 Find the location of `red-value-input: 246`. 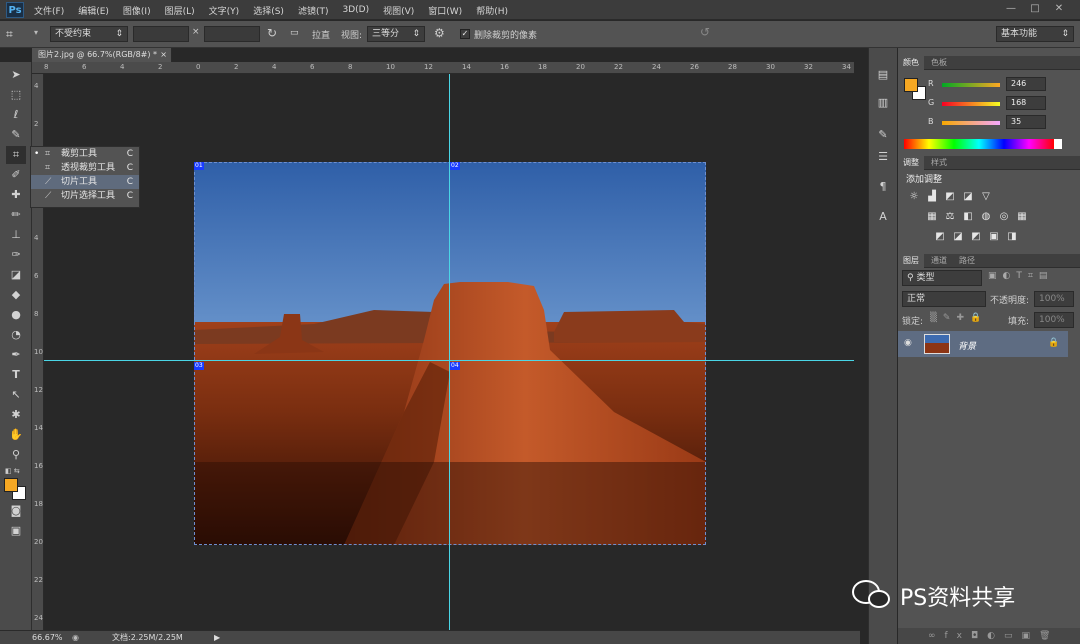

red-value-input: 246 is located at coordinates (1026, 84).